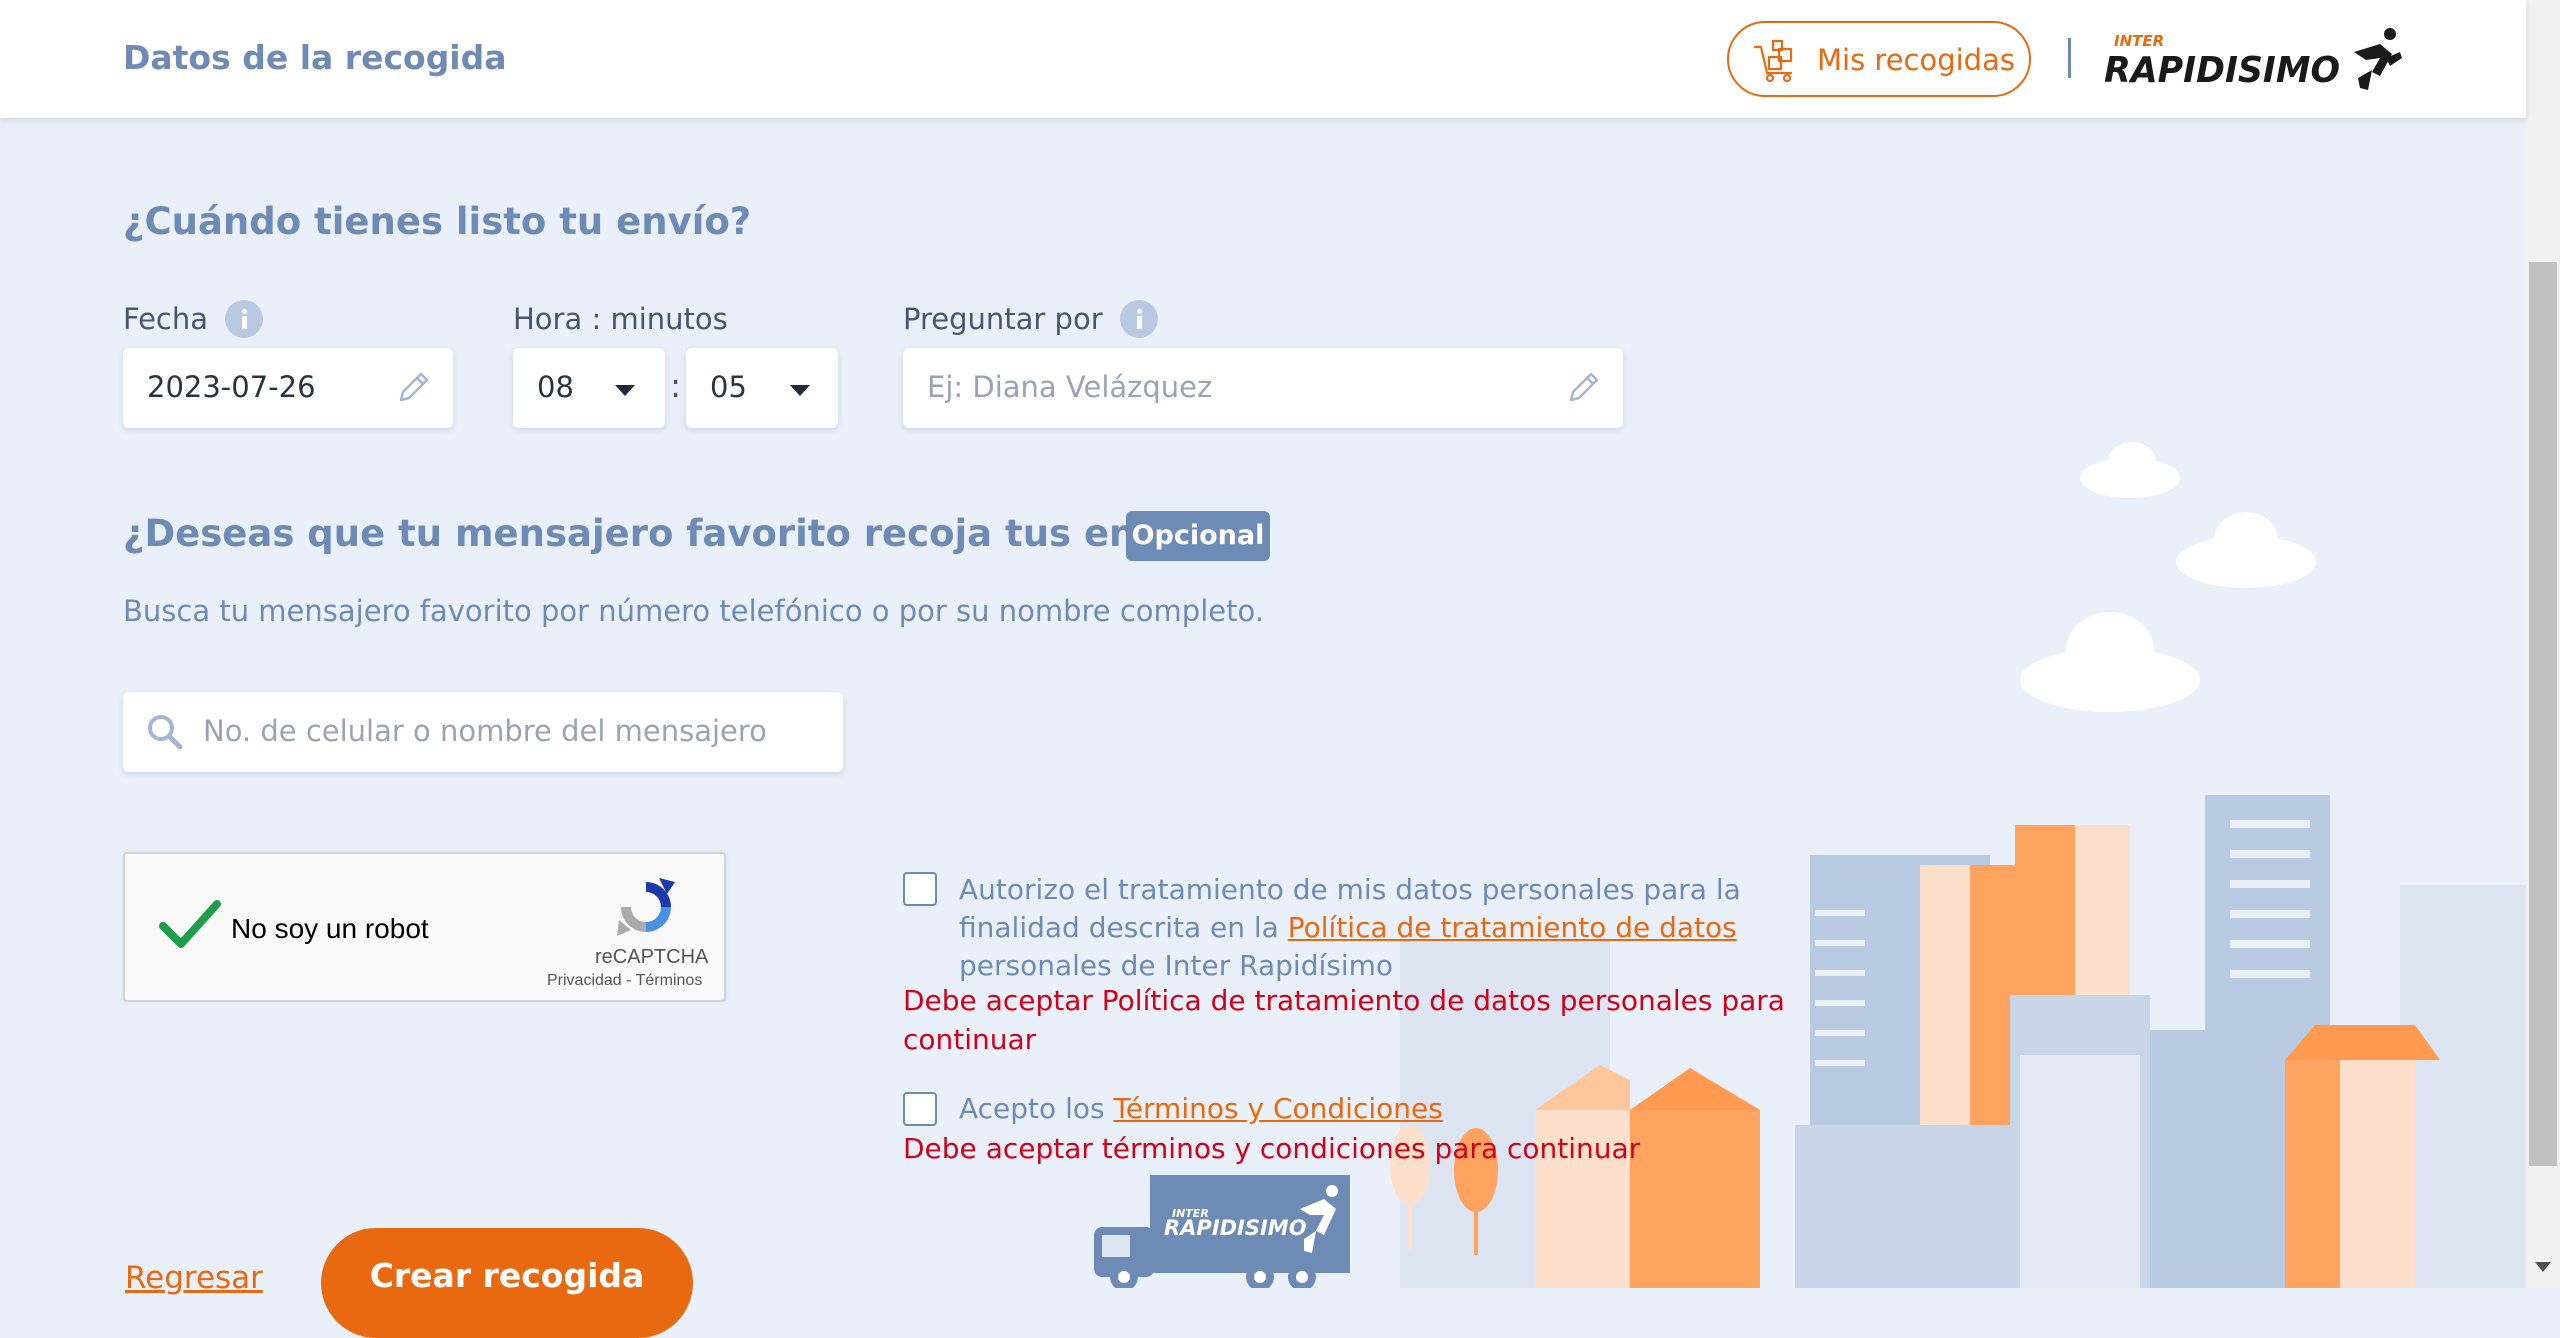 This screenshot has height=1338, width=2560. Describe the element at coordinates (2543, 714) in the screenshot. I see `scrollbar-thumb` at that location.